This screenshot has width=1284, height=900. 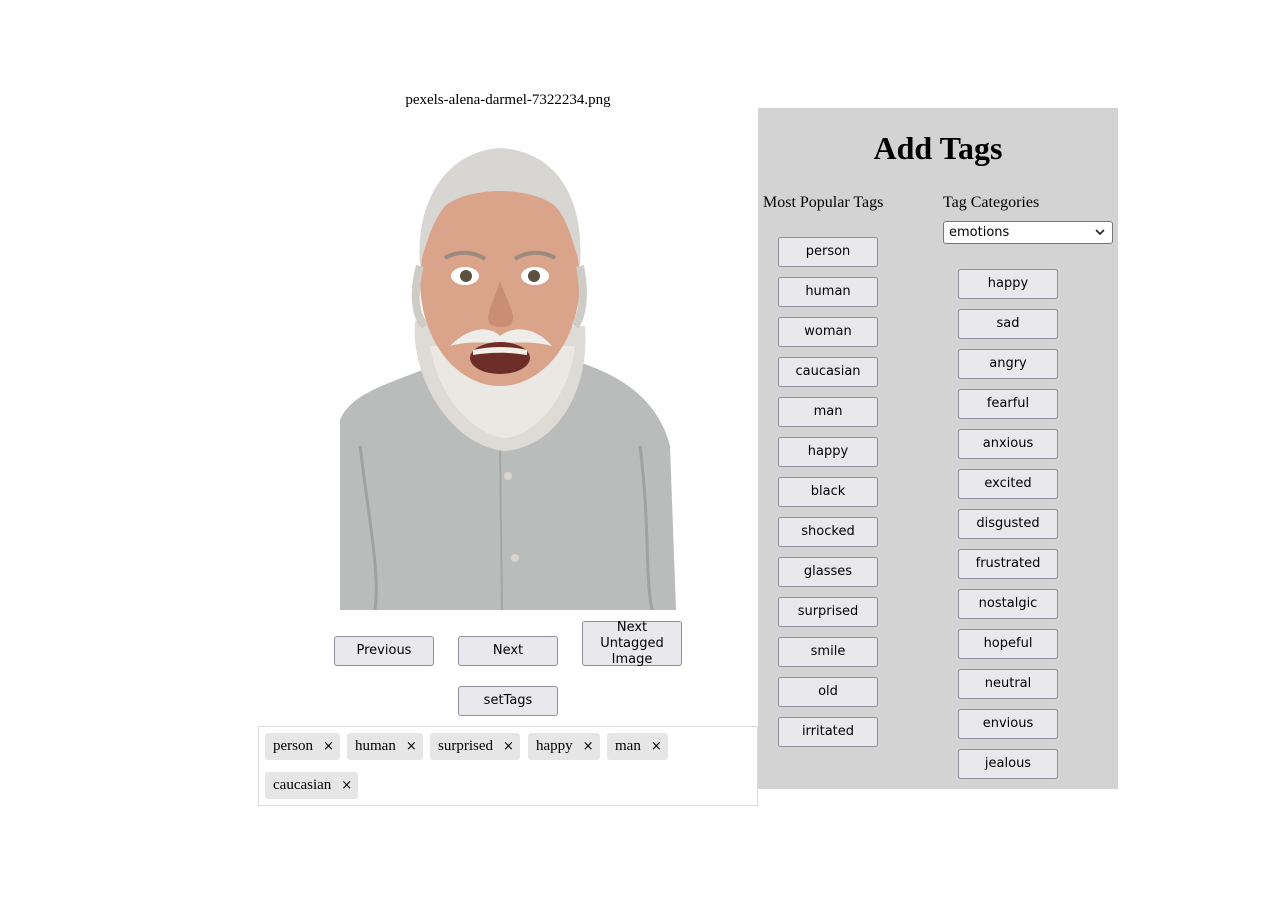 I want to click on tag-chip: caucasian ×, so click(x=312, y=785).